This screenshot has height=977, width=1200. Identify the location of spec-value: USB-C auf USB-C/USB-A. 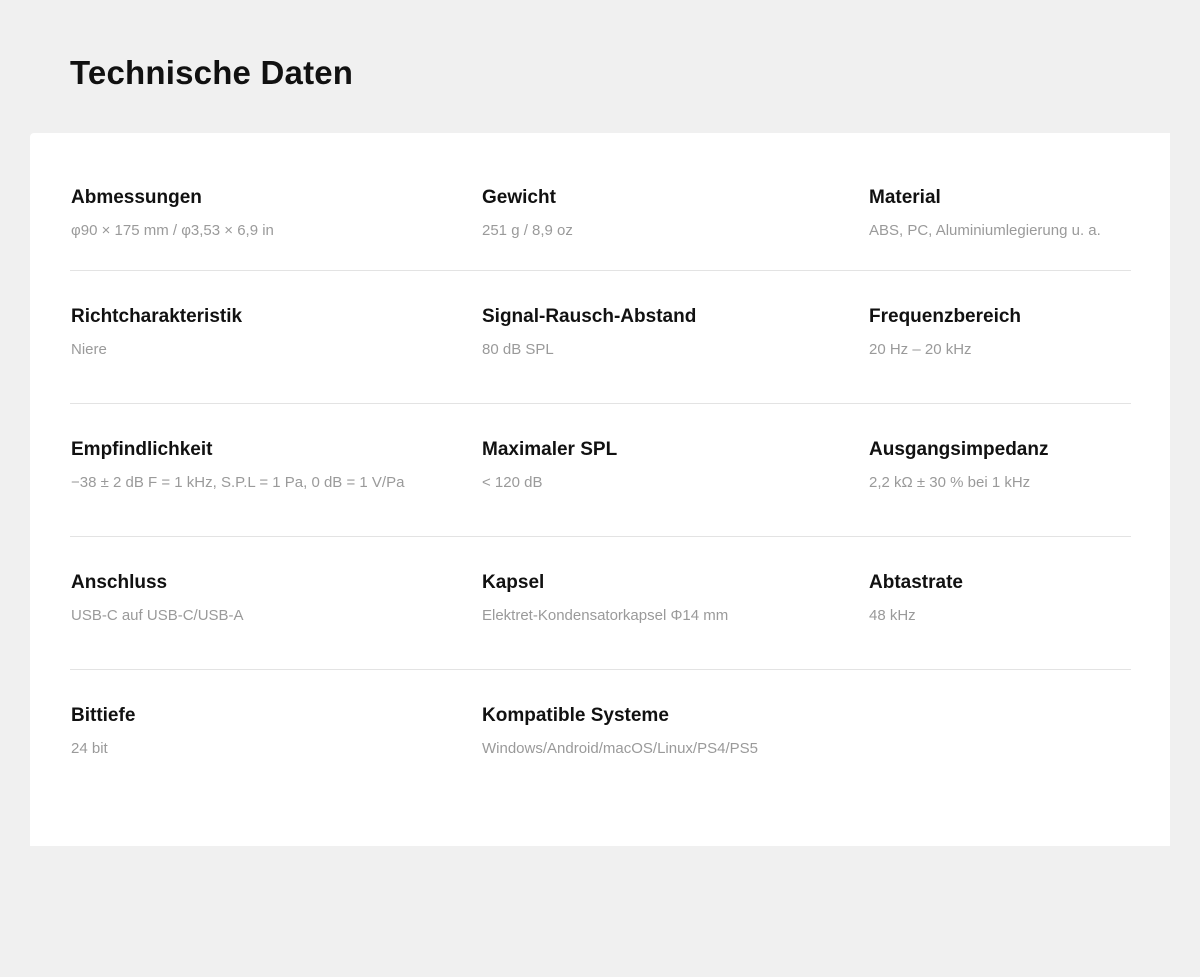
(157, 615).